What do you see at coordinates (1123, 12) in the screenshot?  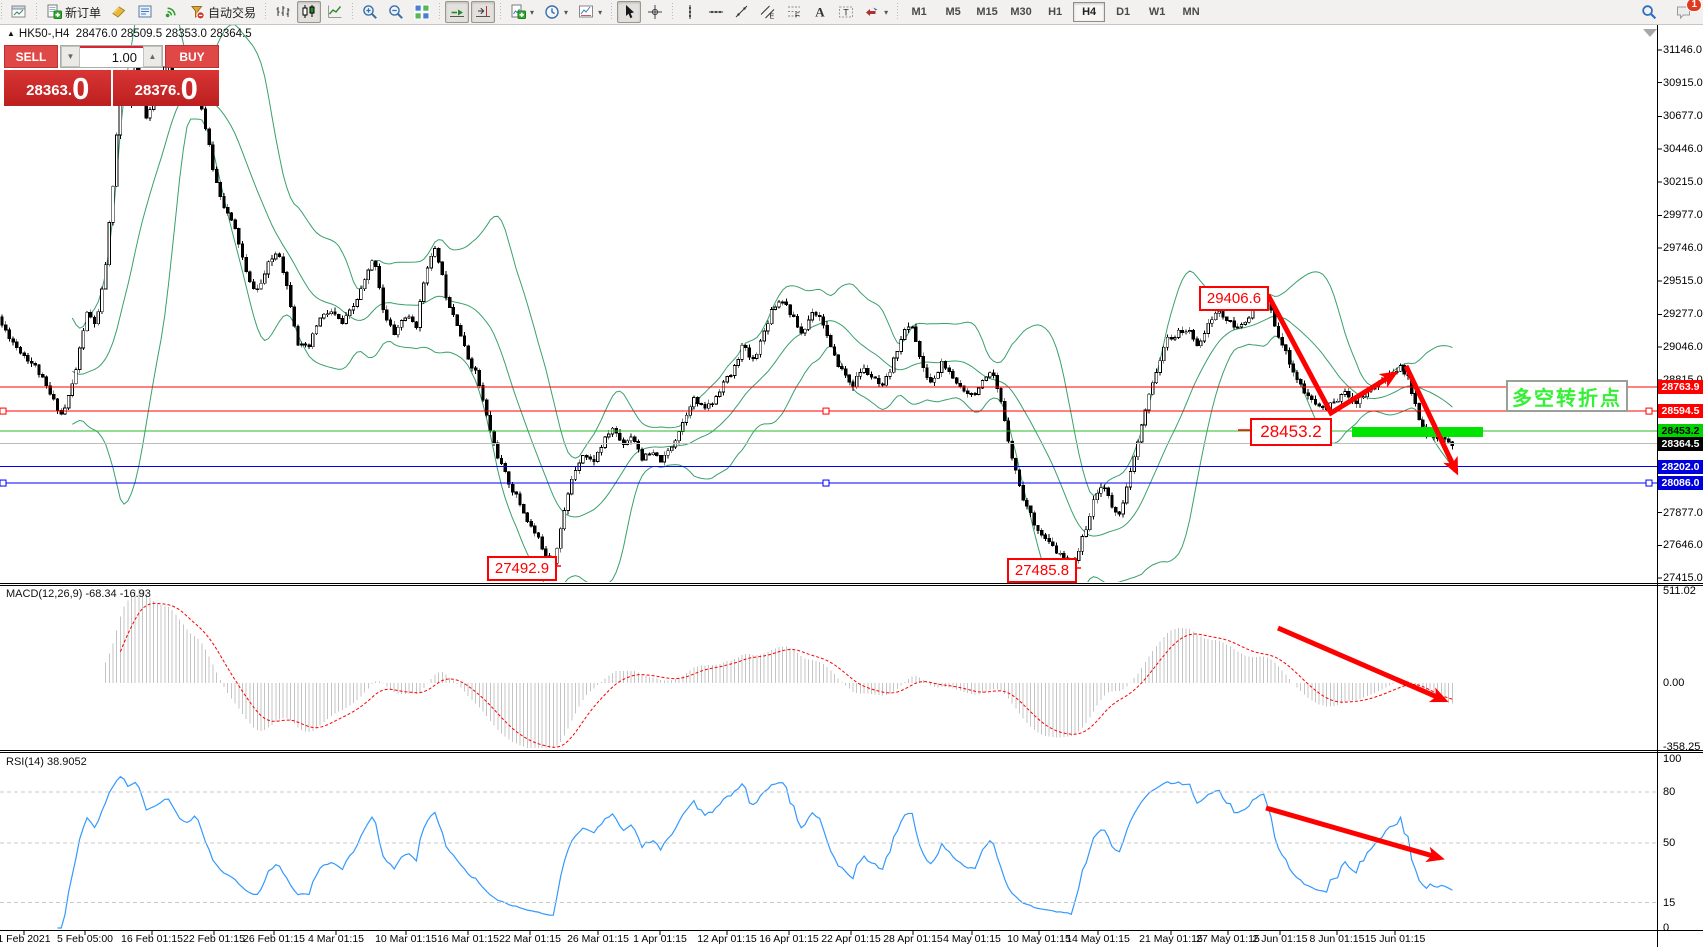 I see `timeframe-d1-button: D1` at bounding box center [1123, 12].